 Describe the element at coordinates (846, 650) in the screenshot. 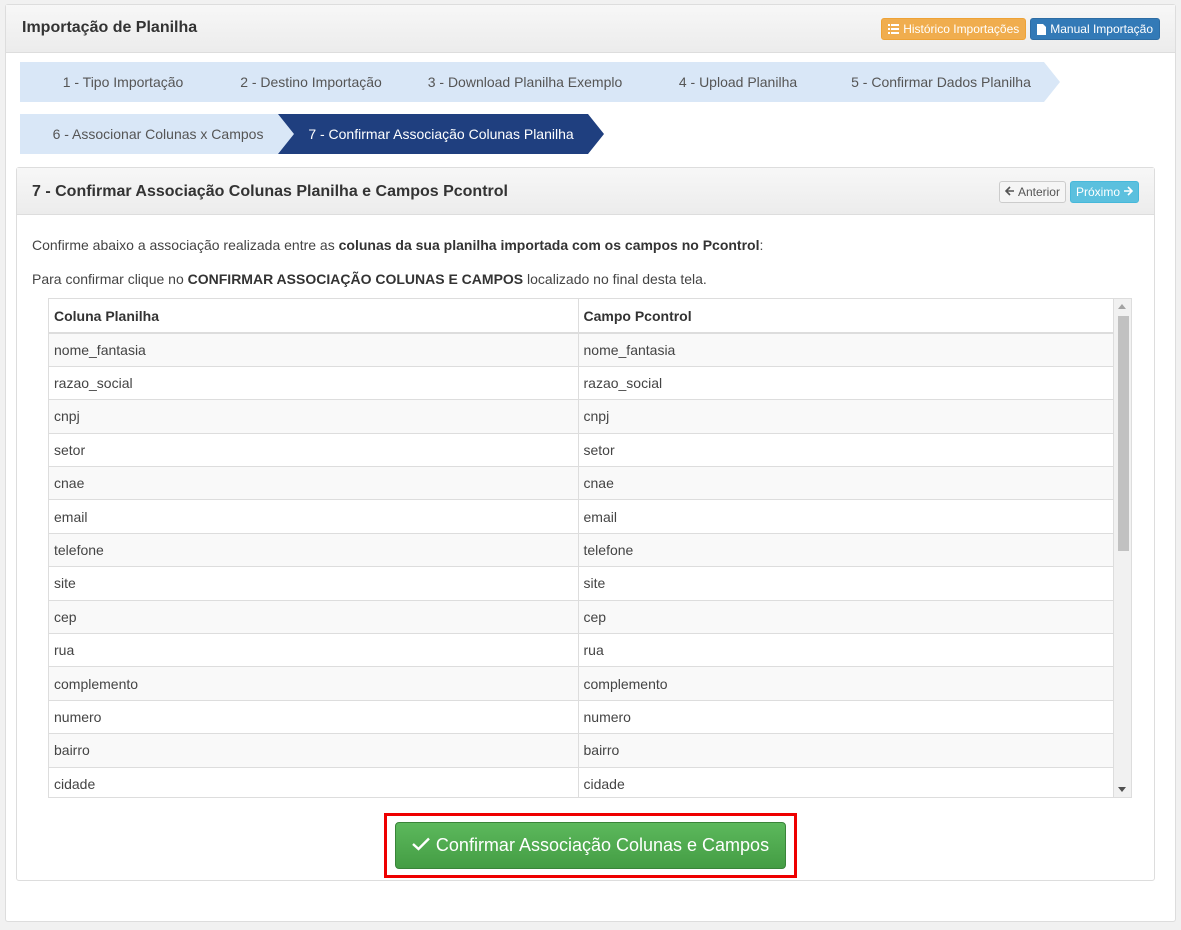

I see `cell-campo-pcontrol: rua` at that location.